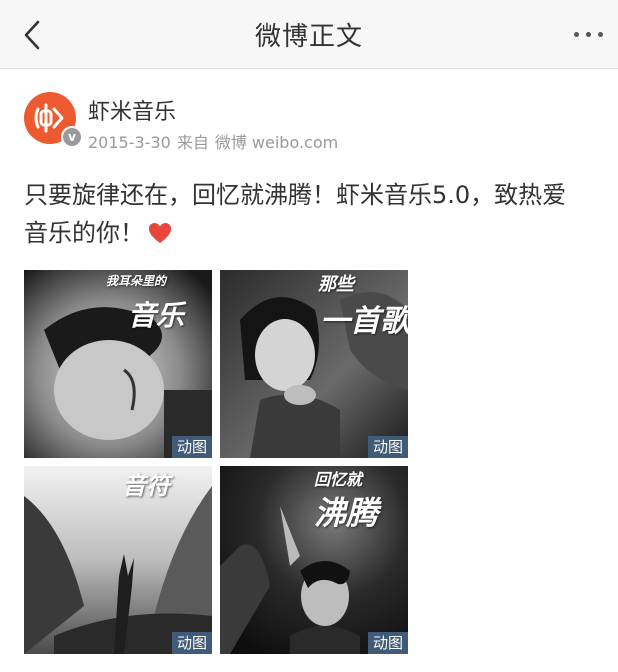 Image resolution: width=618 pixels, height=672 pixels. What do you see at coordinates (314, 560) in the screenshot?
I see `gif-thumbnail: 回忆就 沸腾 动图` at bounding box center [314, 560].